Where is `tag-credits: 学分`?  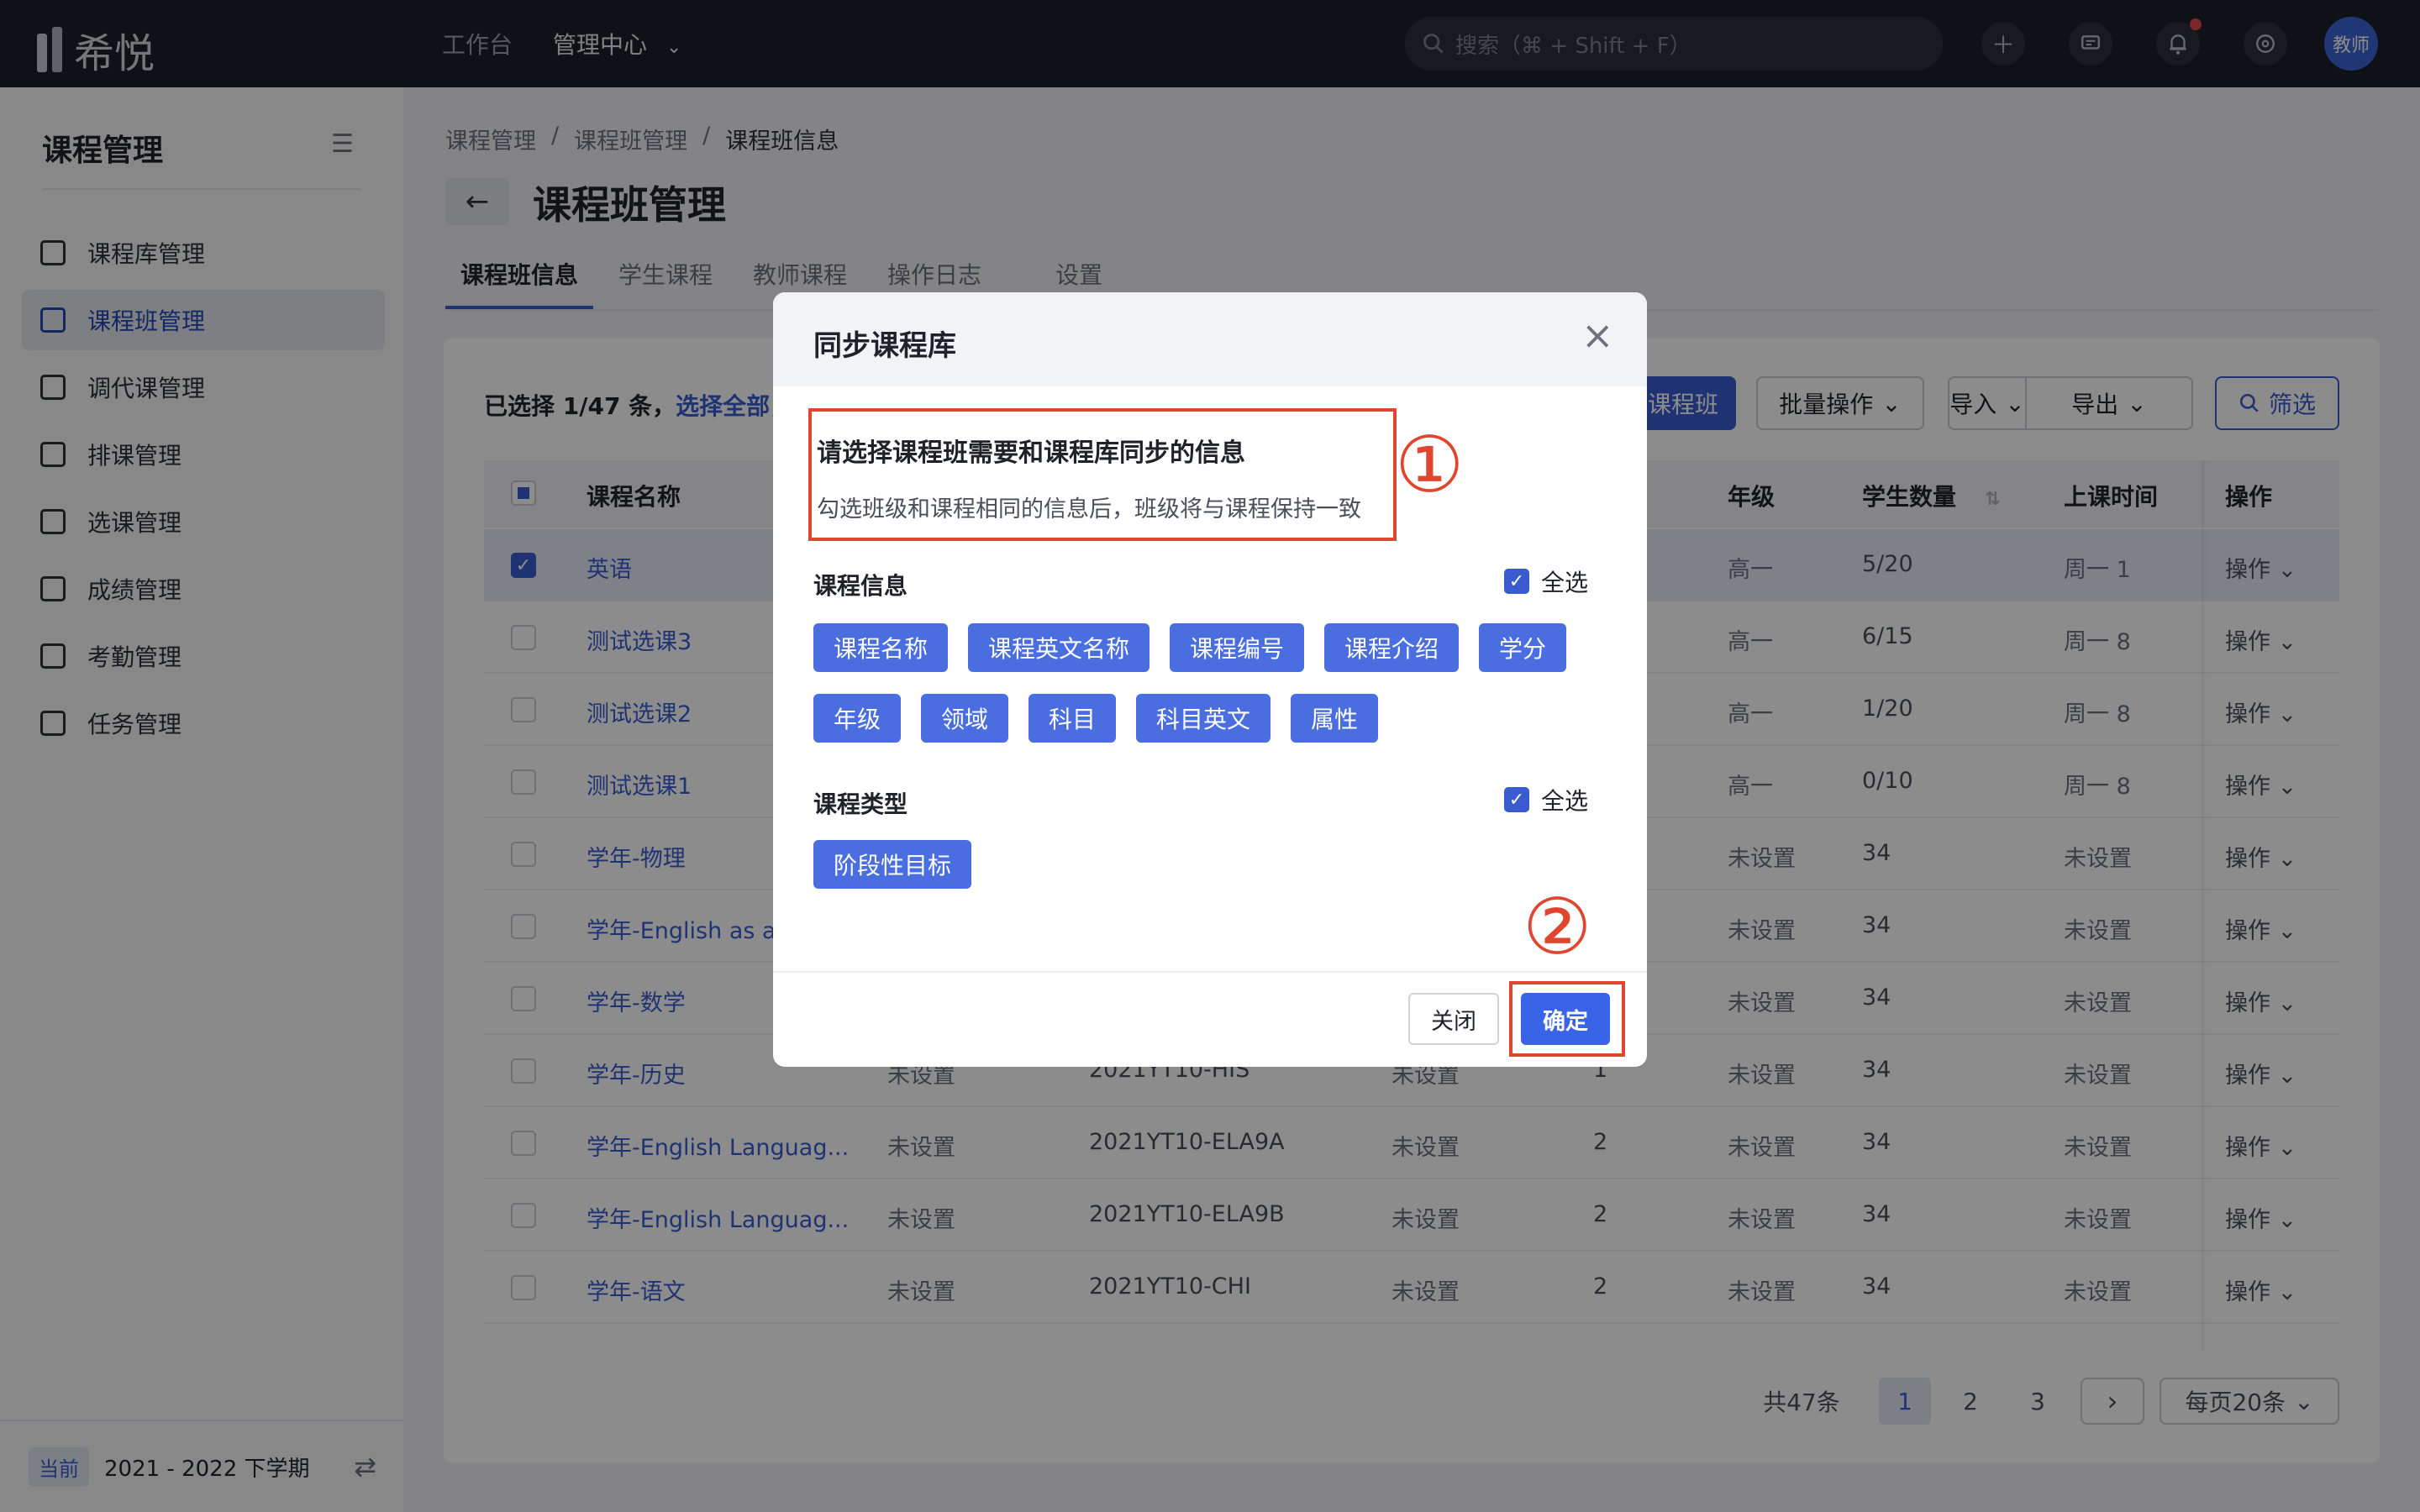 tag-credits: 学分 is located at coordinates (1523, 647).